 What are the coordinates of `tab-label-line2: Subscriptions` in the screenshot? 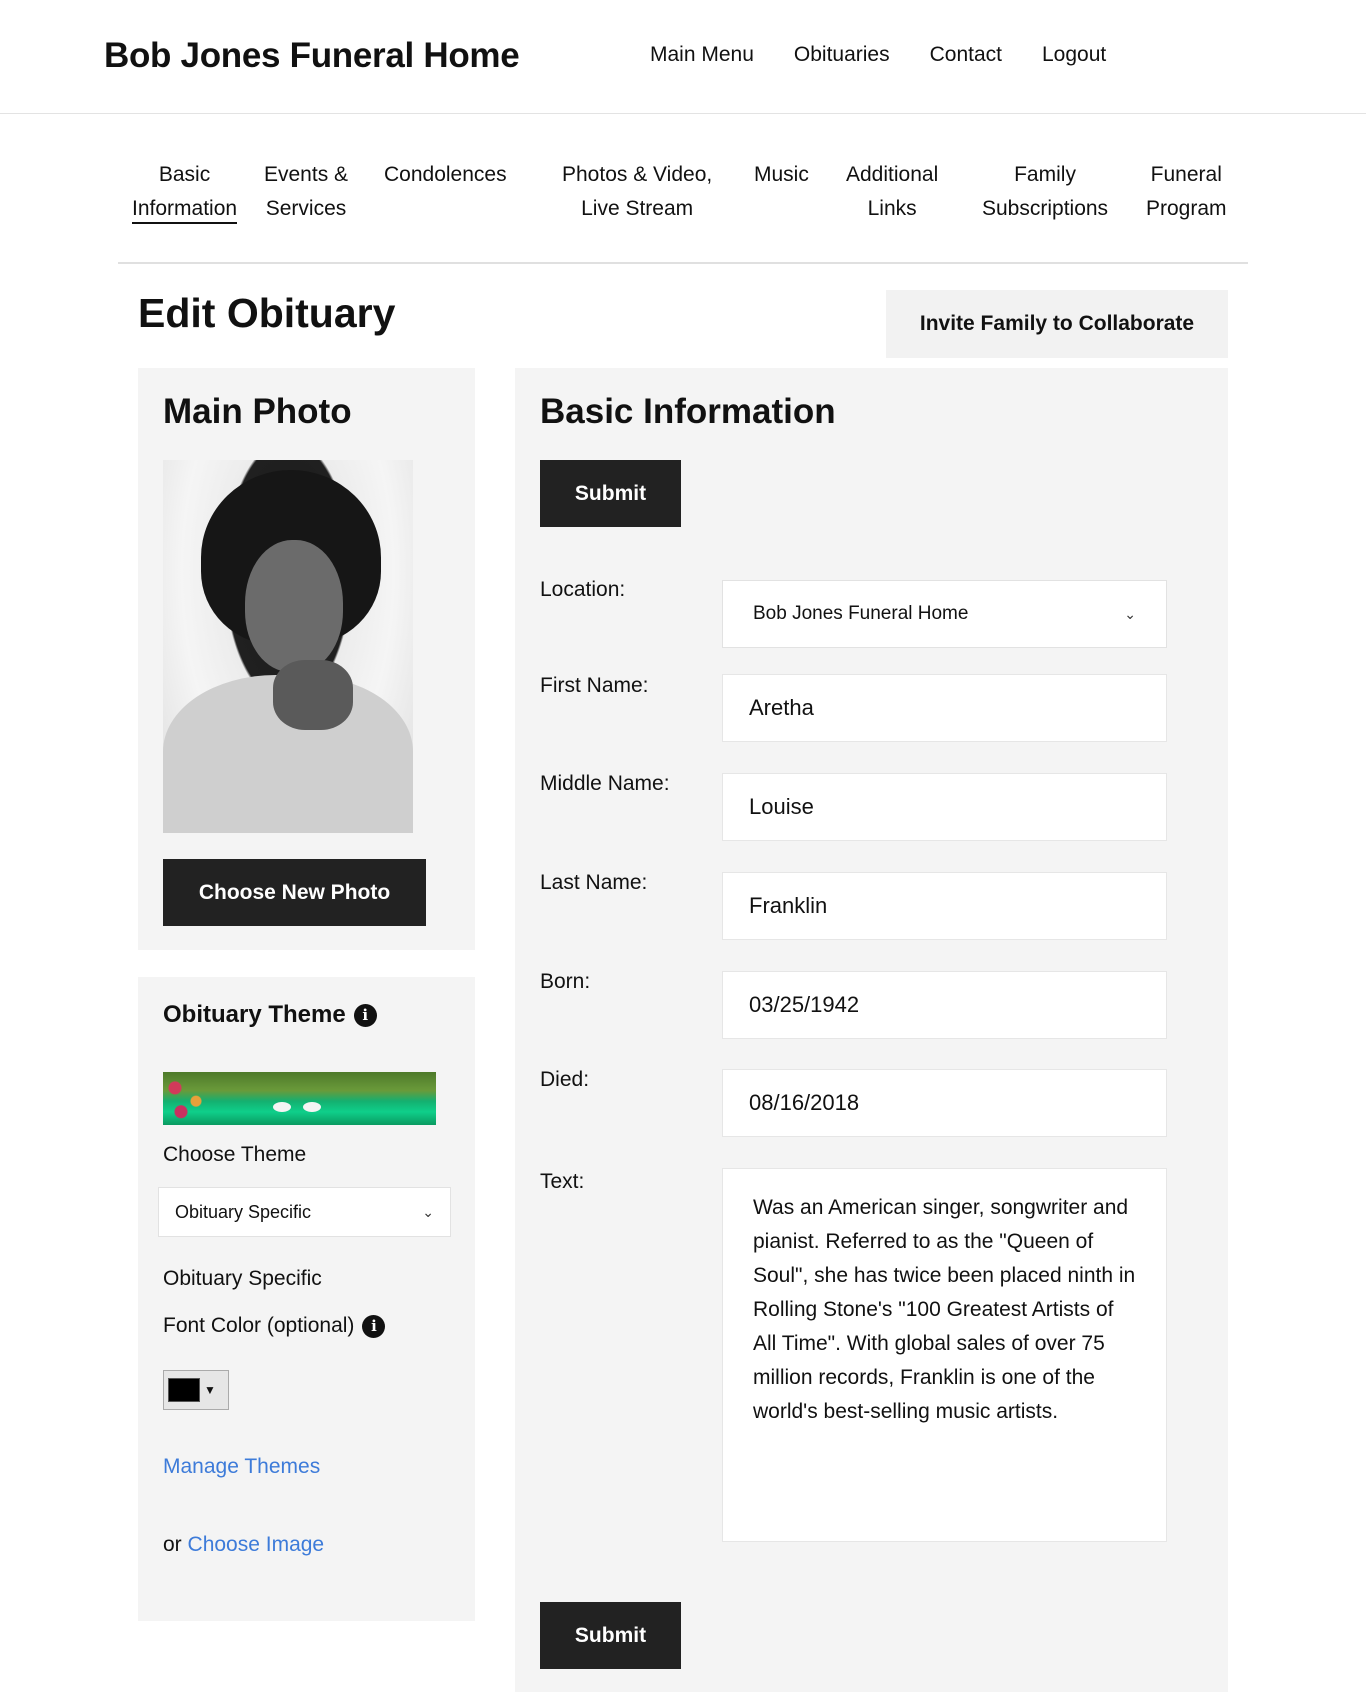 It's located at (1045, 208).